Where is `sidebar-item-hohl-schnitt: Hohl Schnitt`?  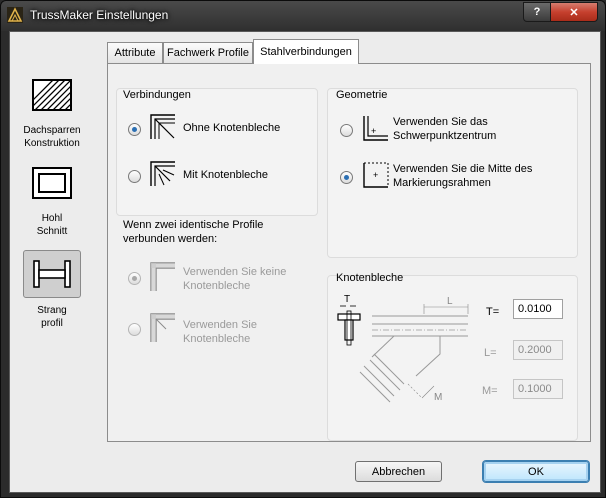
sidebar-item-hohl-schnitt: Hohl Schnitt is located at coordinates (52, 199).